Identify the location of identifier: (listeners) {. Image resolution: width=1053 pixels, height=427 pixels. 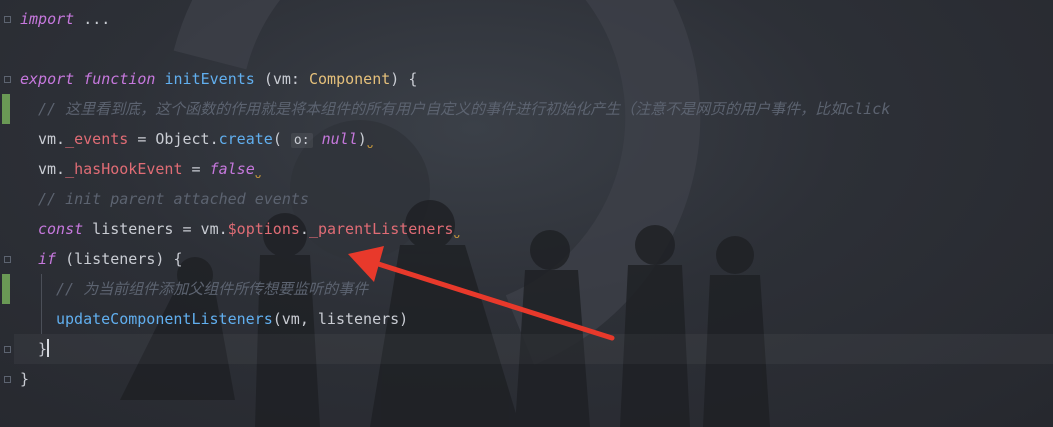
(119, 259).